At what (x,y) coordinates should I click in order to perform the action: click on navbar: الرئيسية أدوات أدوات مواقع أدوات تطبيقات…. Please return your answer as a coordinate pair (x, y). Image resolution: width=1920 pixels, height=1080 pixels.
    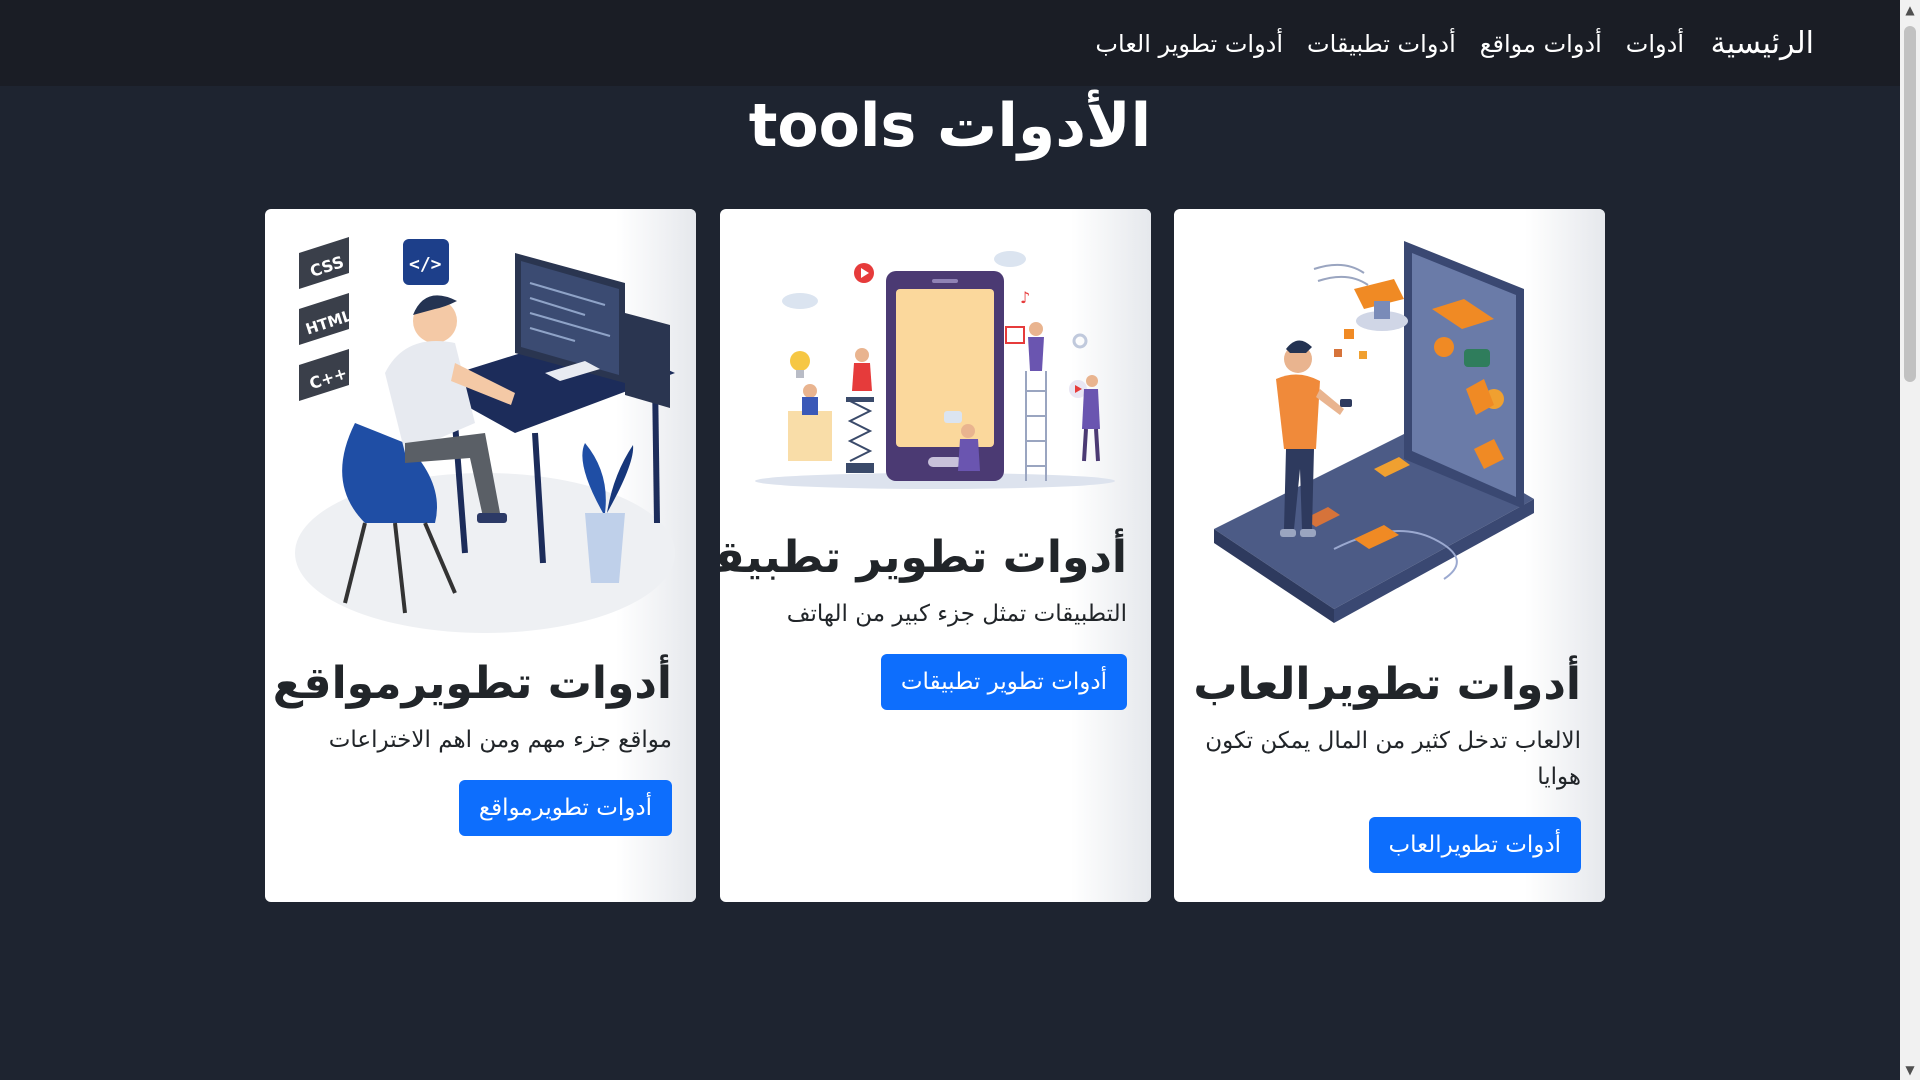
    Looking at the image, I should click on (950, 43).